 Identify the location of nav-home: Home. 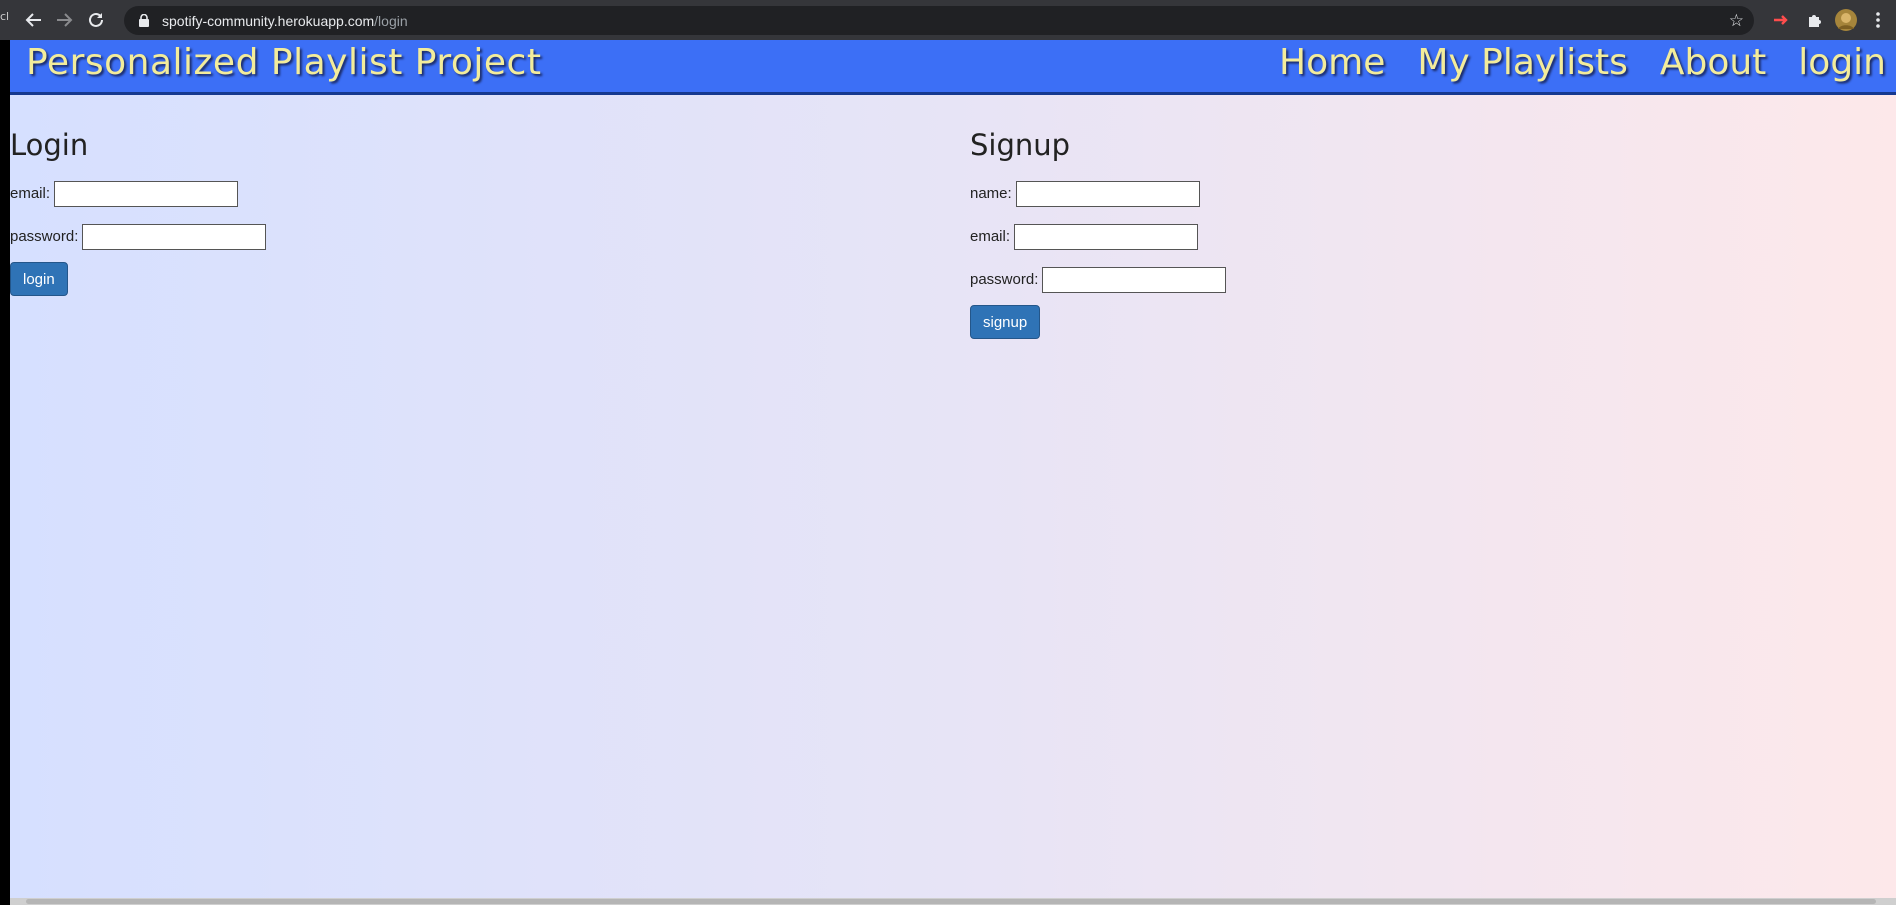
(1332, 62).